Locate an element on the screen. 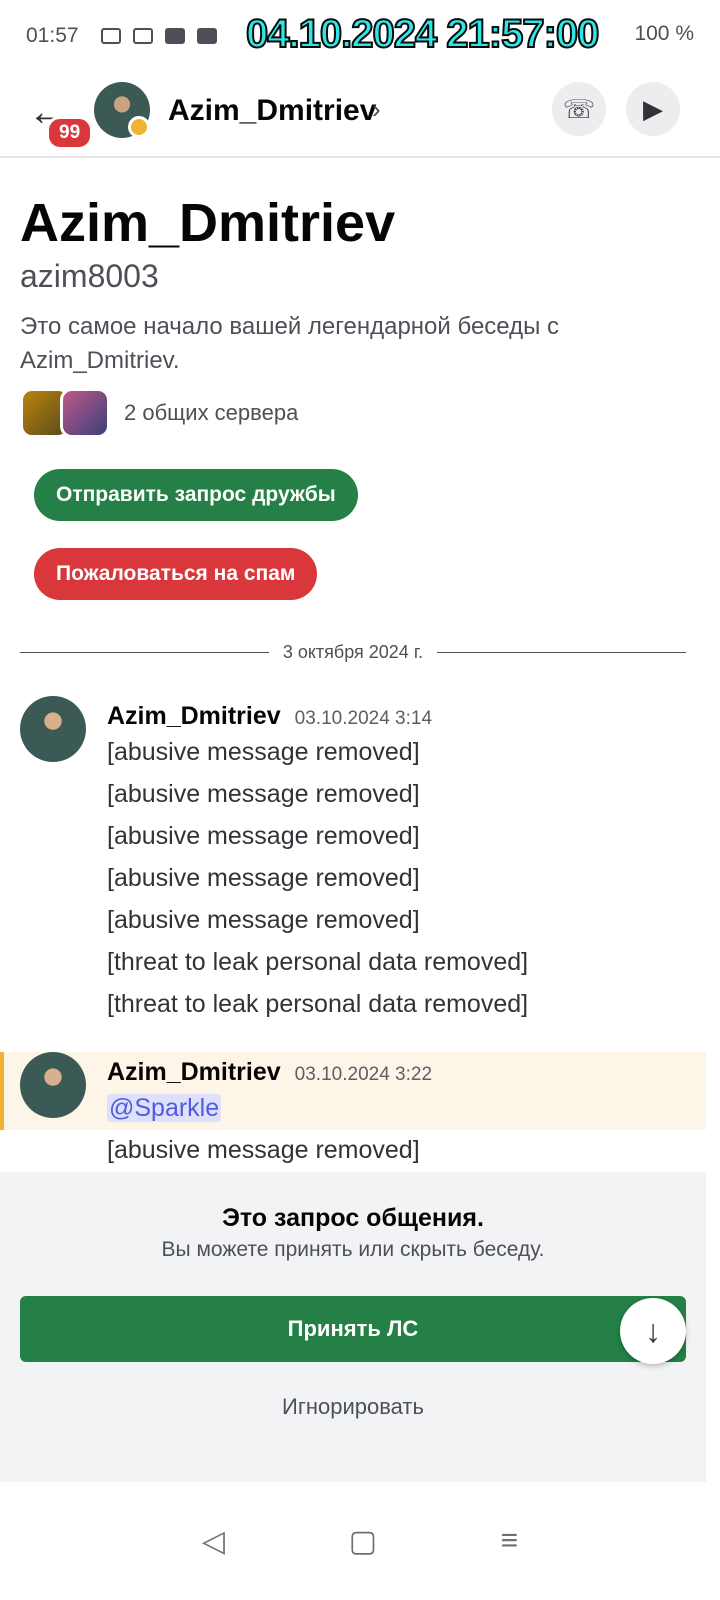 The height and width of the screenshot is (1600, 720). message-header: Azim_Dmitriev 03.10.2024 3:14 is located at coordinates (269, 716).